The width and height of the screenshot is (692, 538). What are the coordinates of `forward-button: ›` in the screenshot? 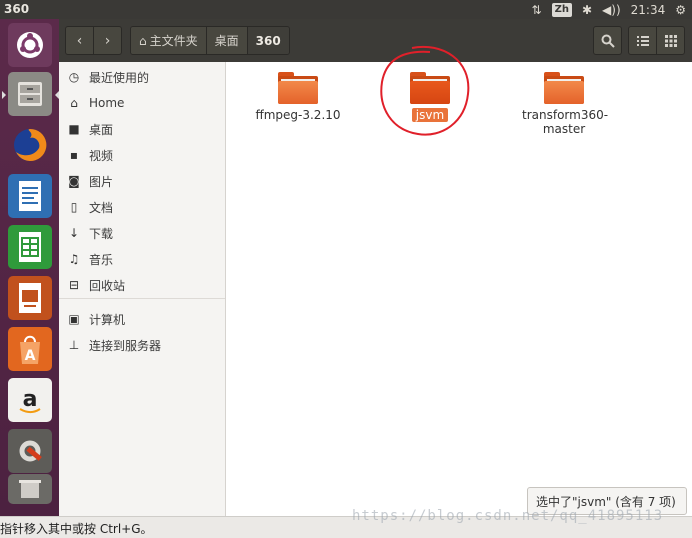 It's located at (107, 40).